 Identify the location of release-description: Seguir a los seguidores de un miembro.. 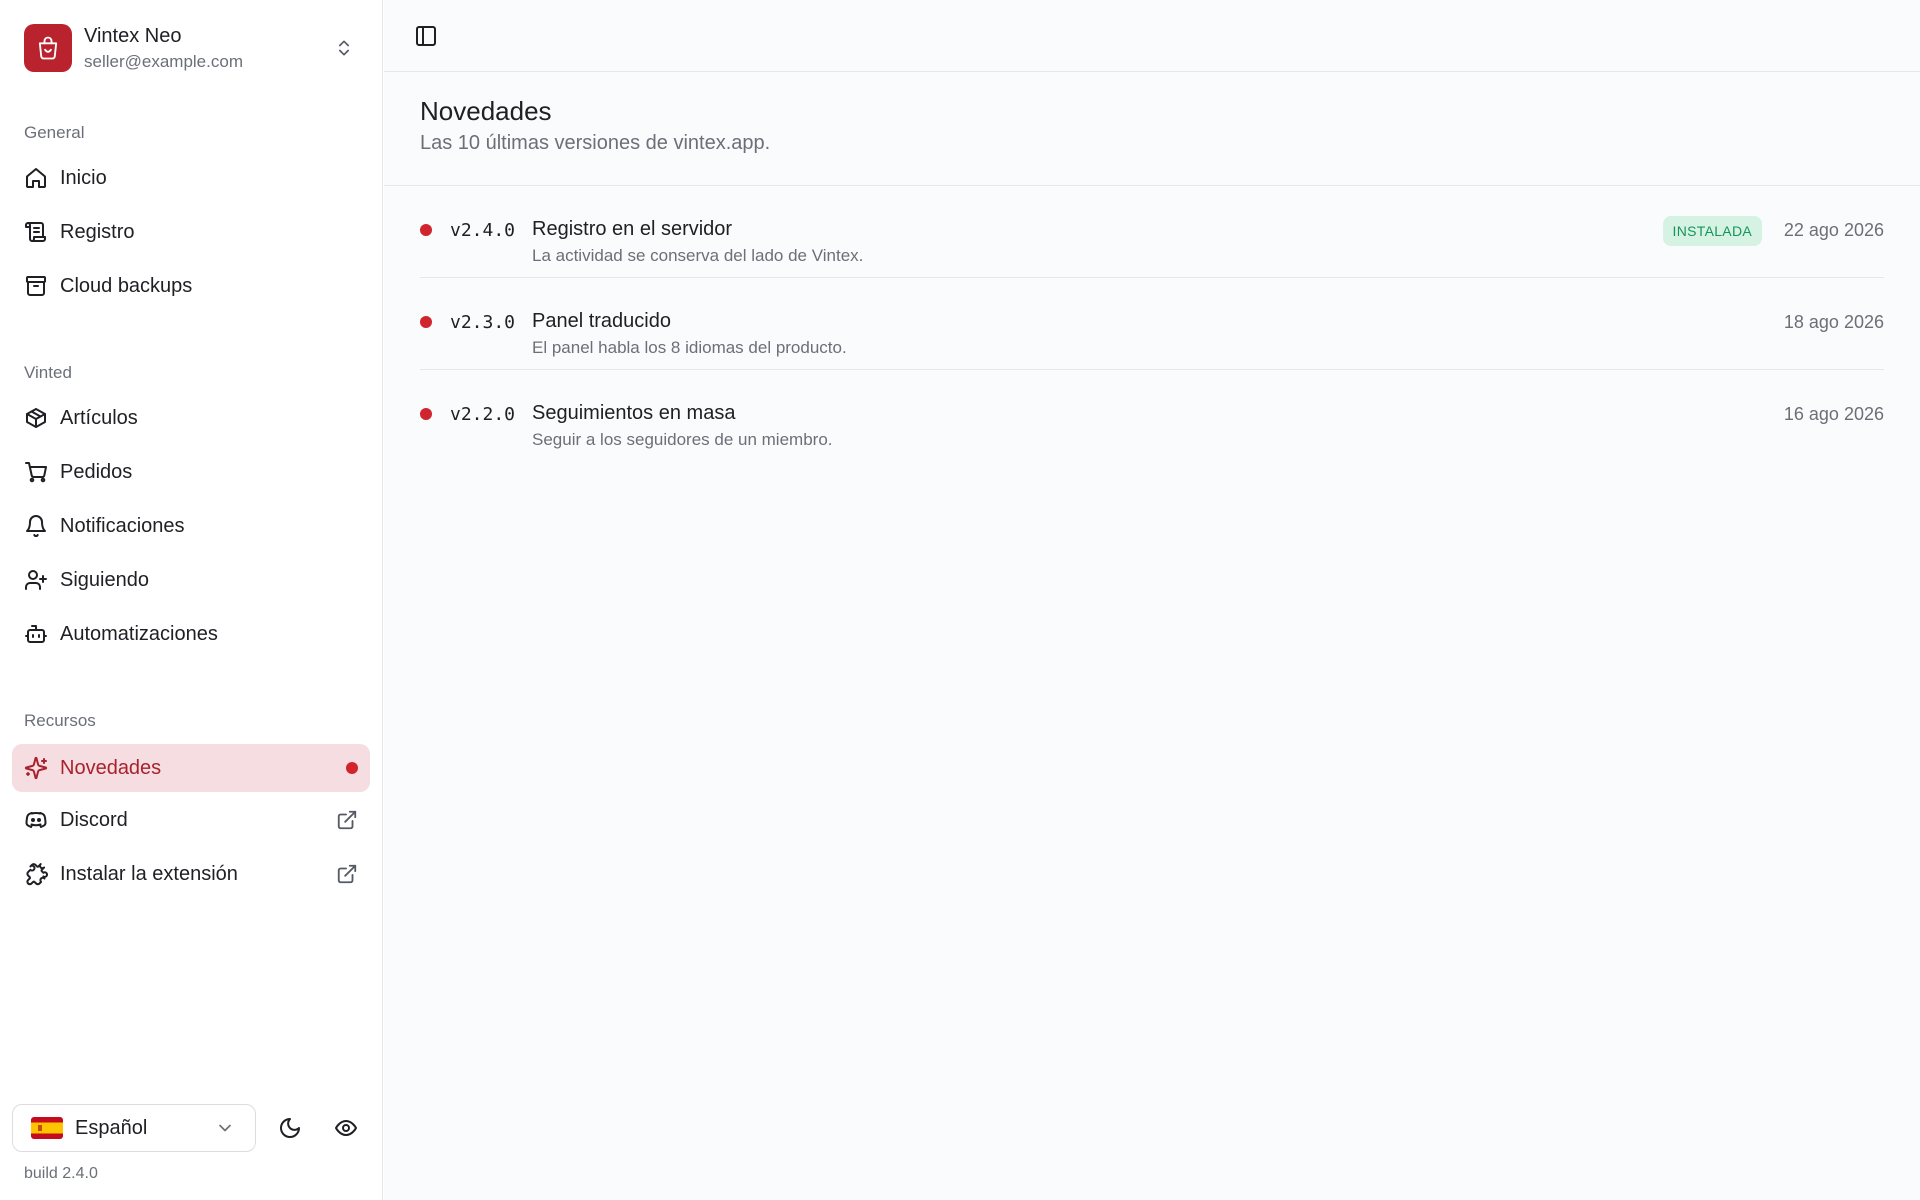
(682, 439).